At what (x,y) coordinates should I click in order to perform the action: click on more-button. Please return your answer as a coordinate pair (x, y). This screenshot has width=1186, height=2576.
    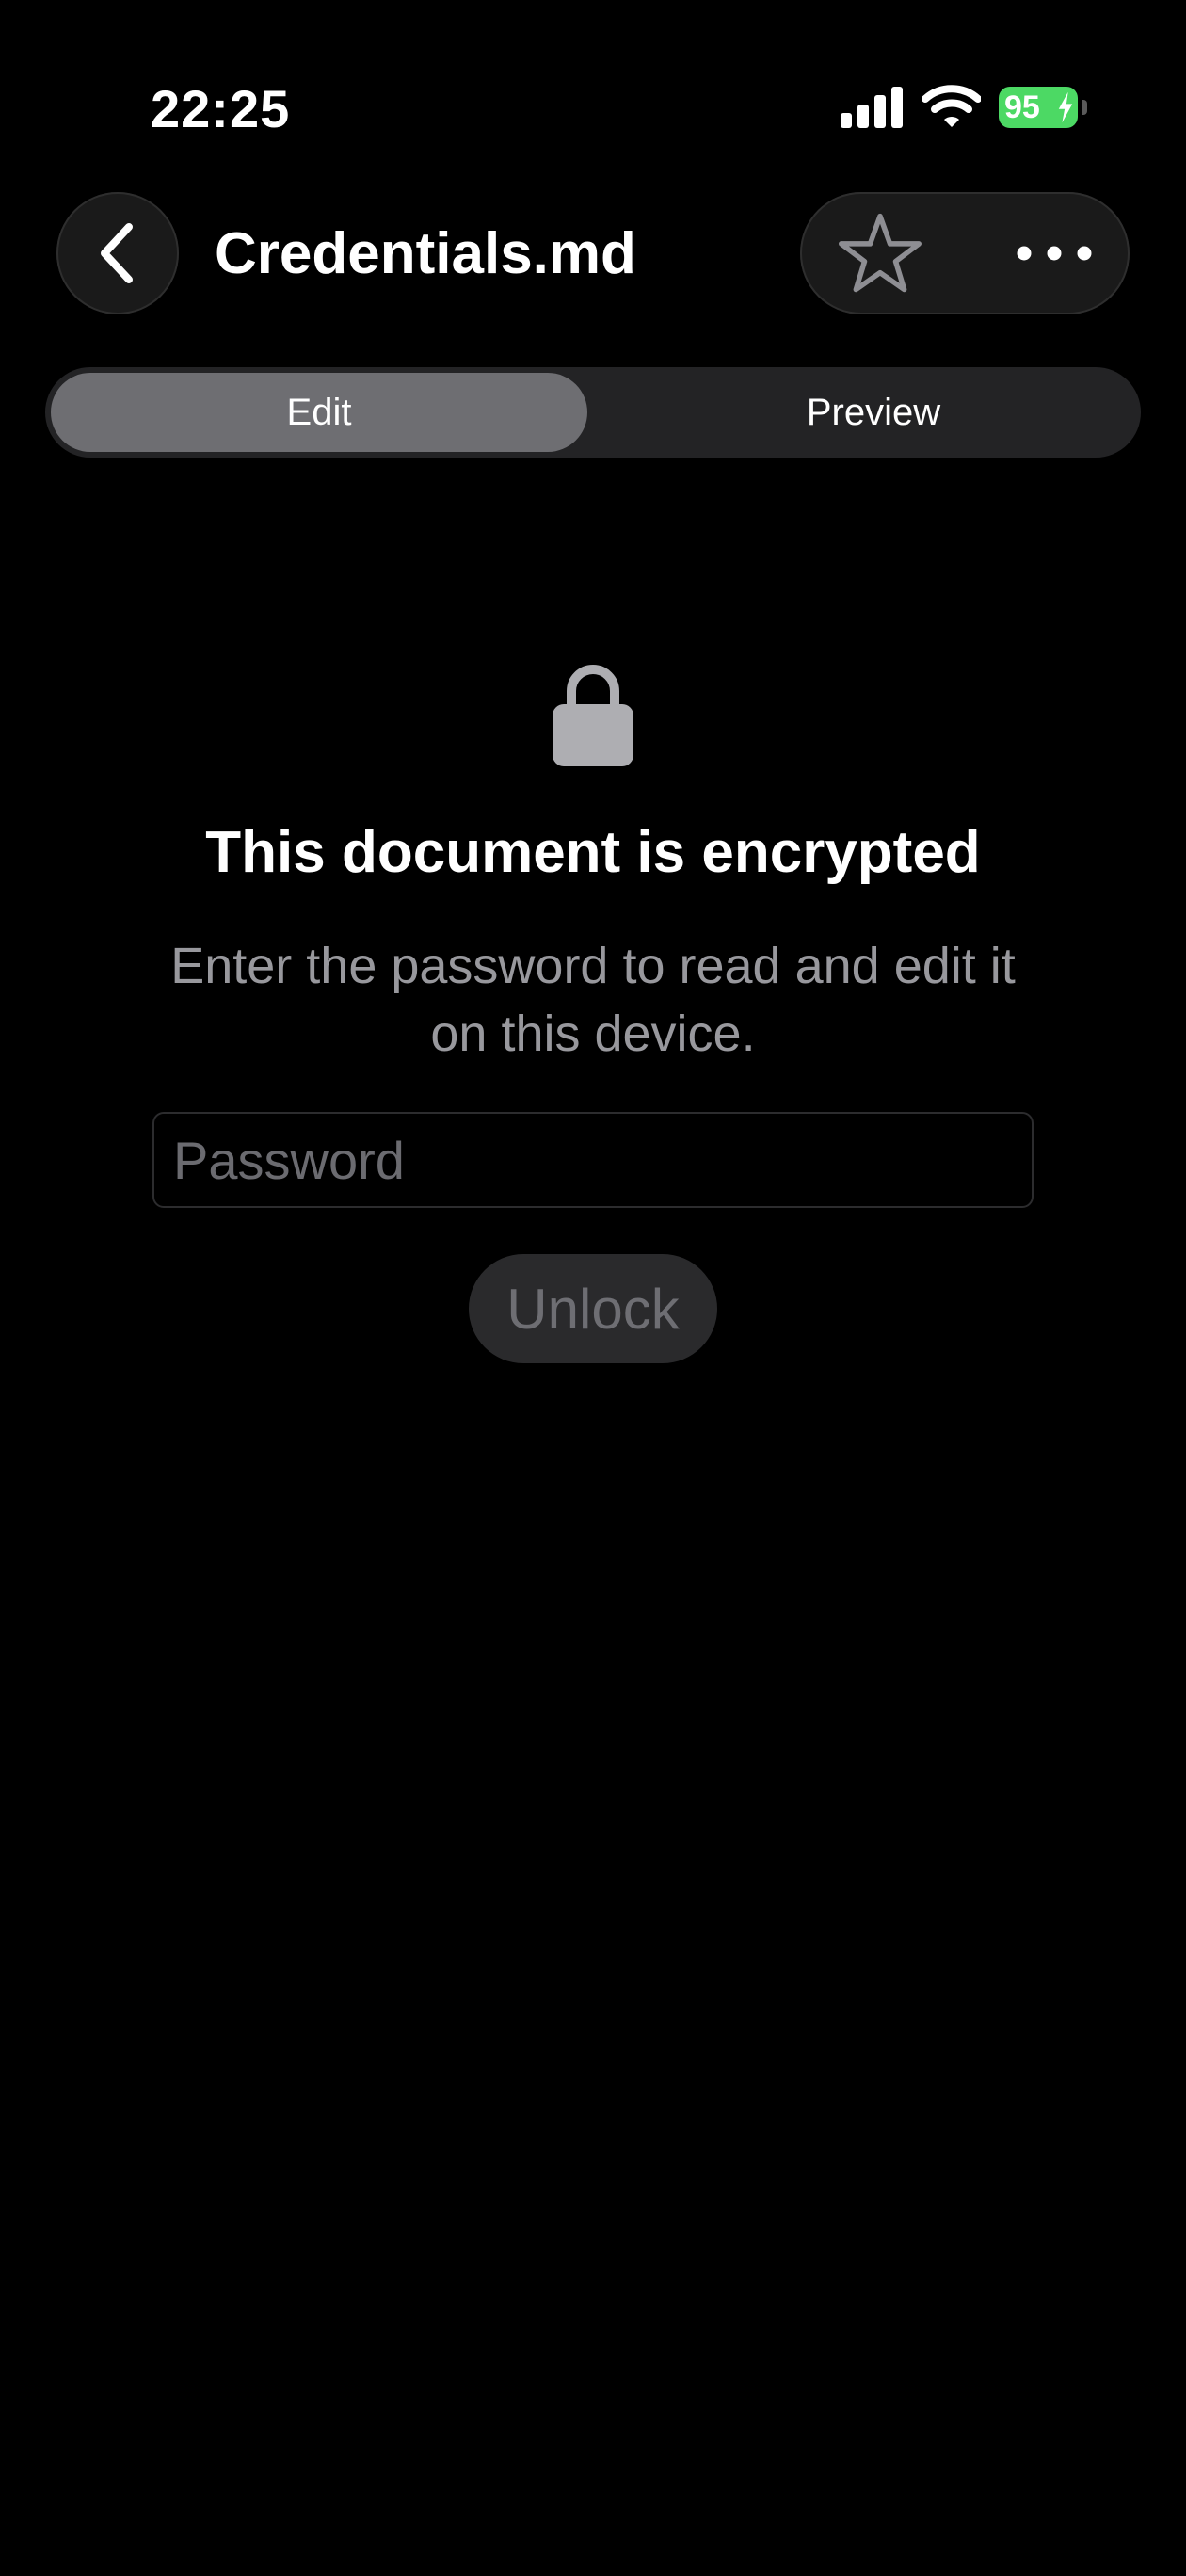
    Looking at the image, I should click on (1054, 253).